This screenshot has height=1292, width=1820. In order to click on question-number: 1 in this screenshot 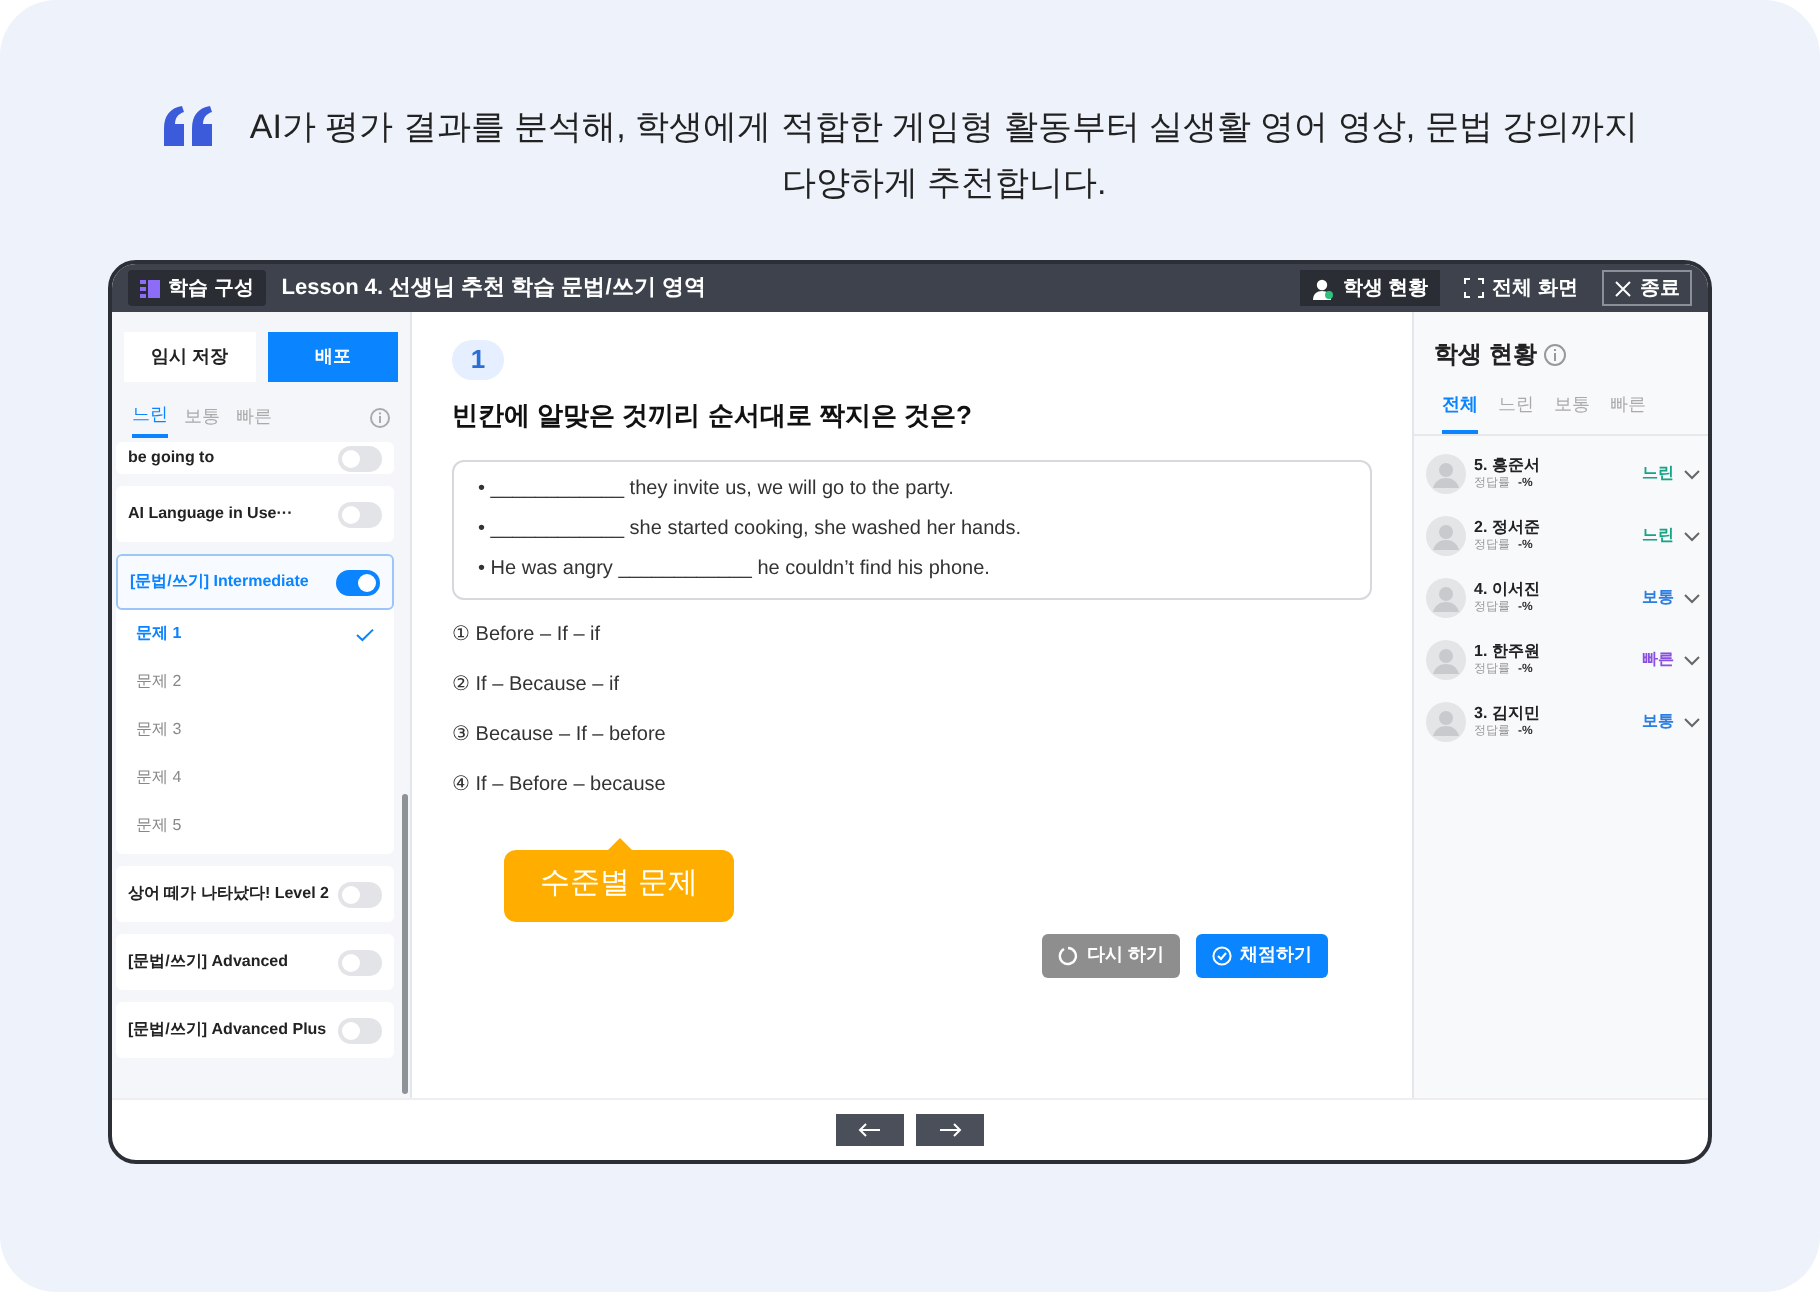, I will do `click(478, 360)`.